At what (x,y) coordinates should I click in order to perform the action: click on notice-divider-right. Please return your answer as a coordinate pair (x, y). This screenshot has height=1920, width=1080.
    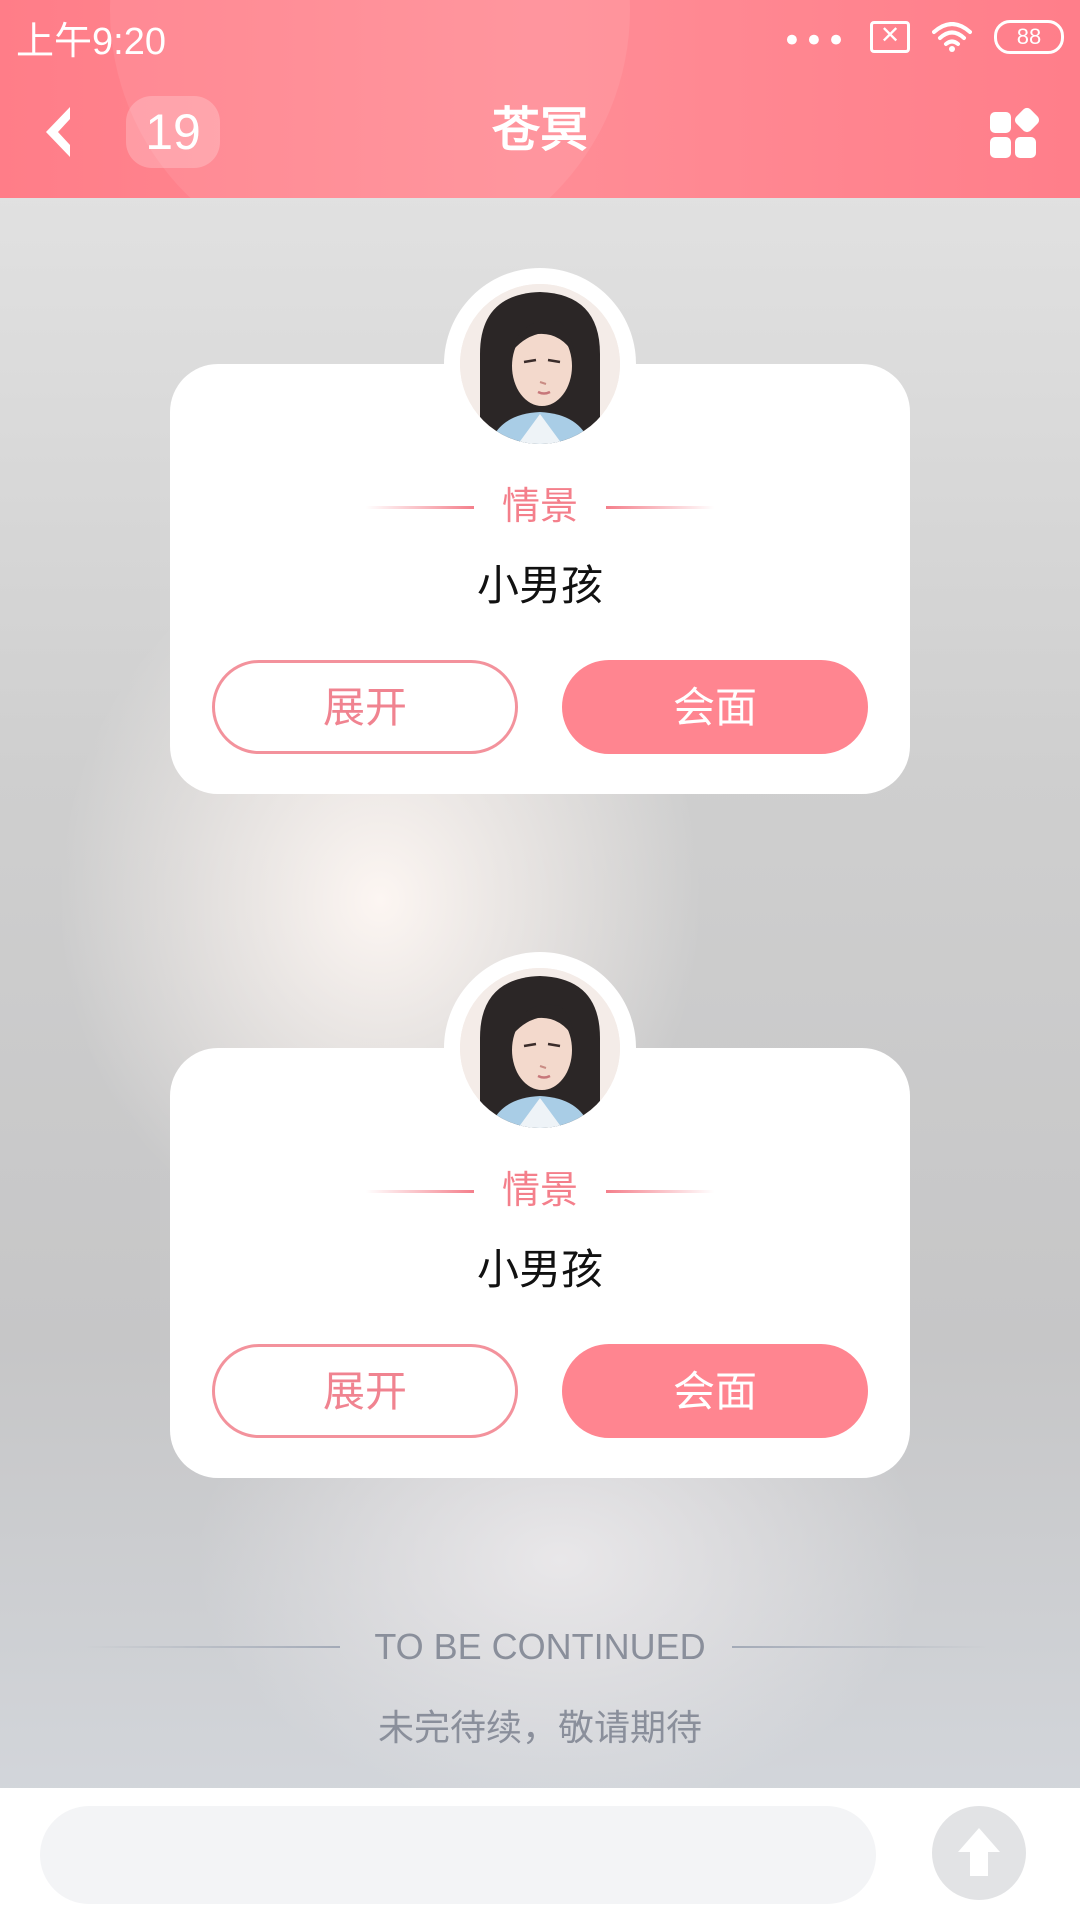
    Looking at the image, I should click on (862, 1647).